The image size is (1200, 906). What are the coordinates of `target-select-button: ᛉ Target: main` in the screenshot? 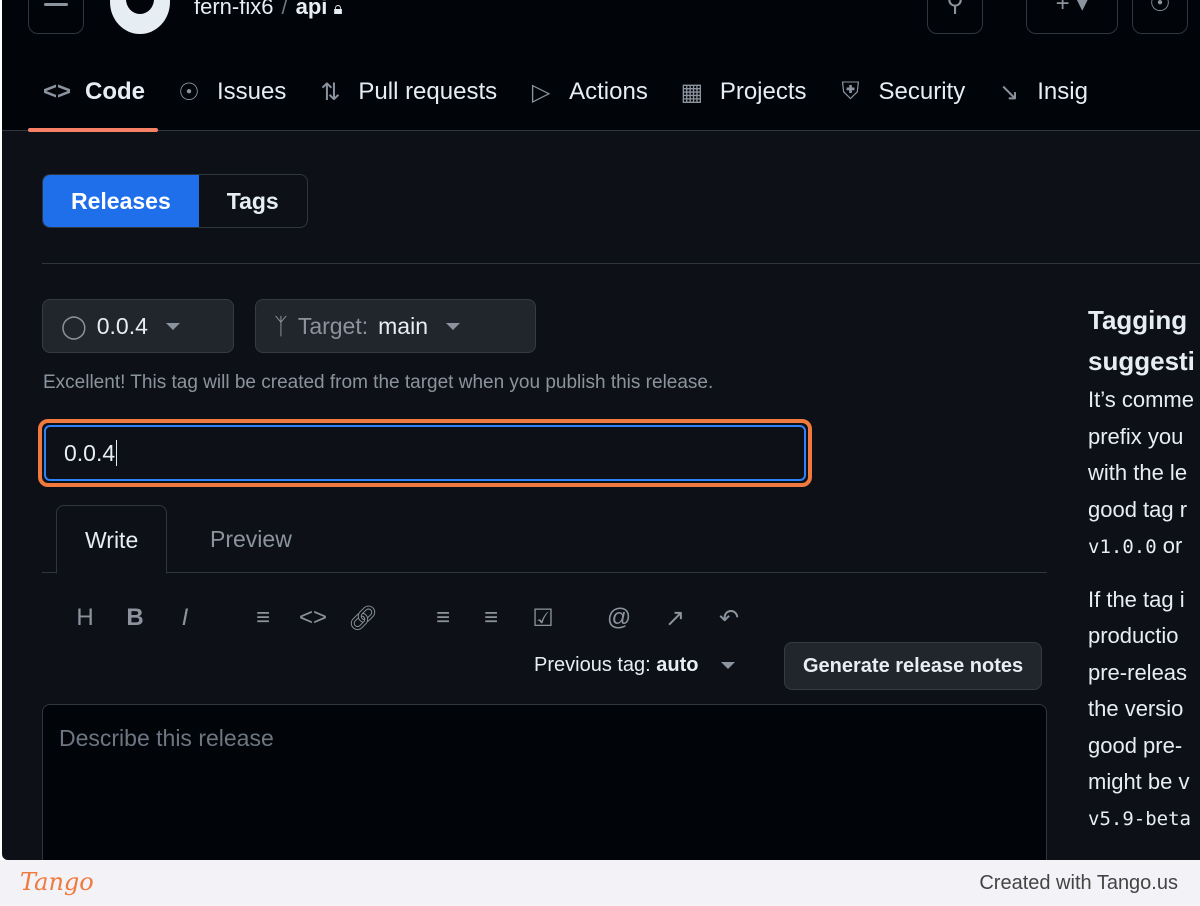 It's located at (395, 326).